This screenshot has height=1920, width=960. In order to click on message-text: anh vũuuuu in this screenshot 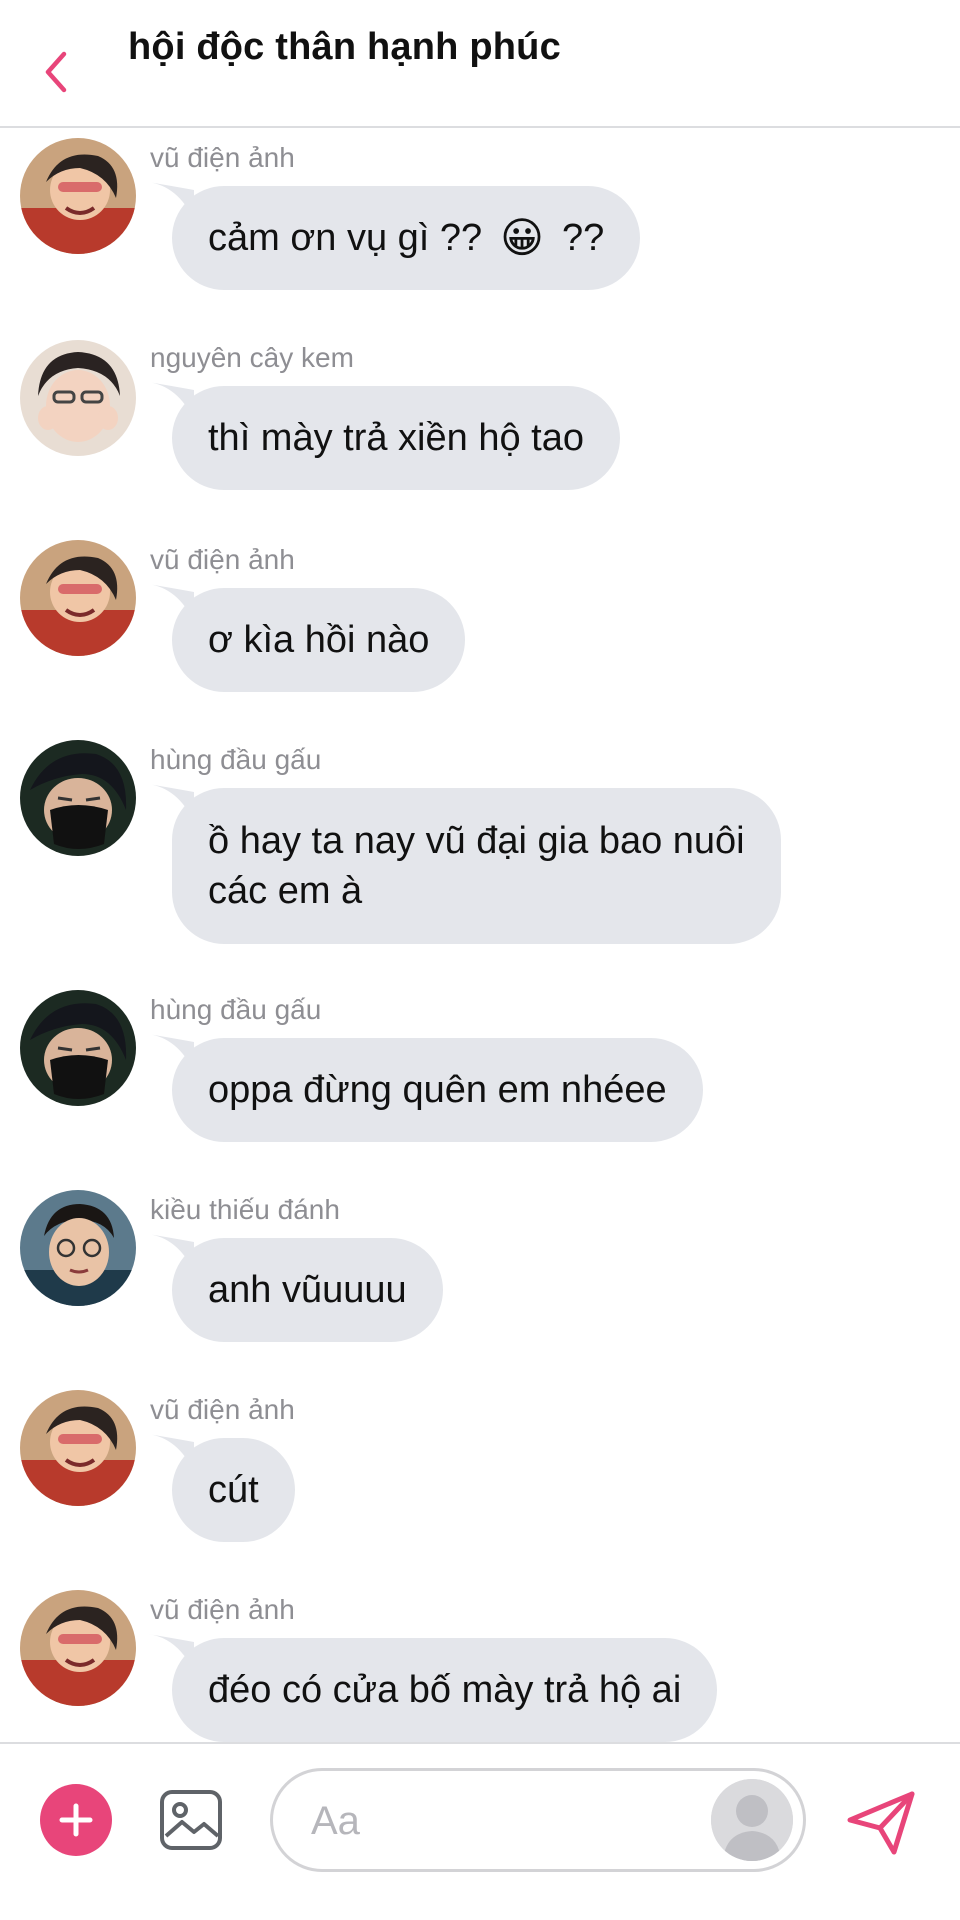, I will do `click(307, 1290)`.